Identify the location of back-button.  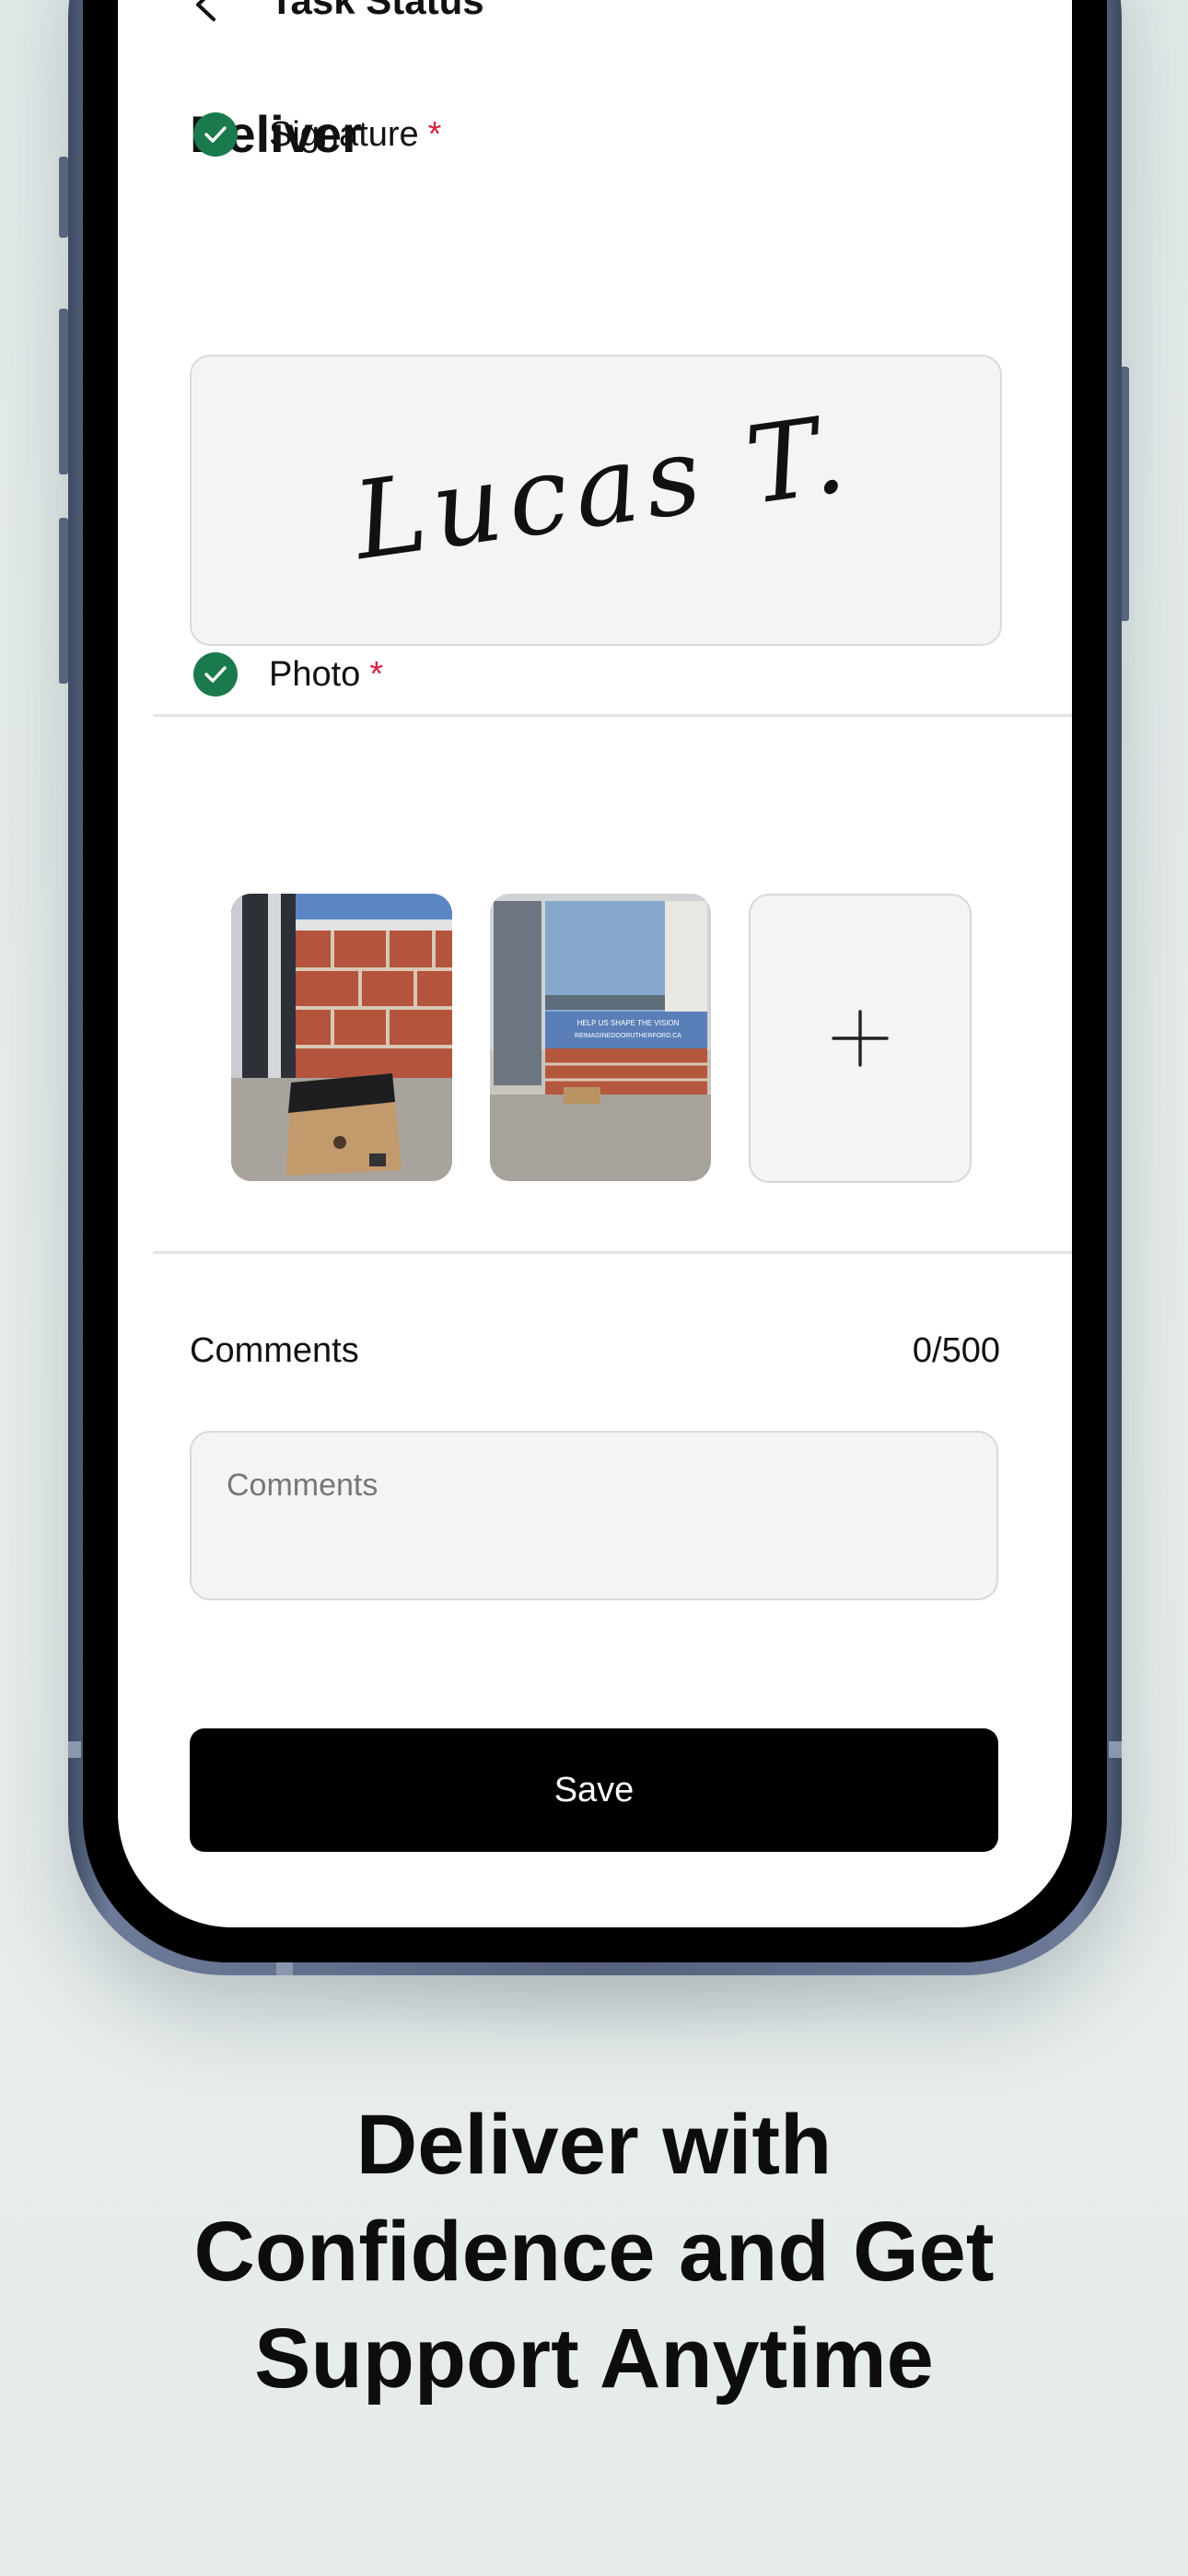
(205, 10).